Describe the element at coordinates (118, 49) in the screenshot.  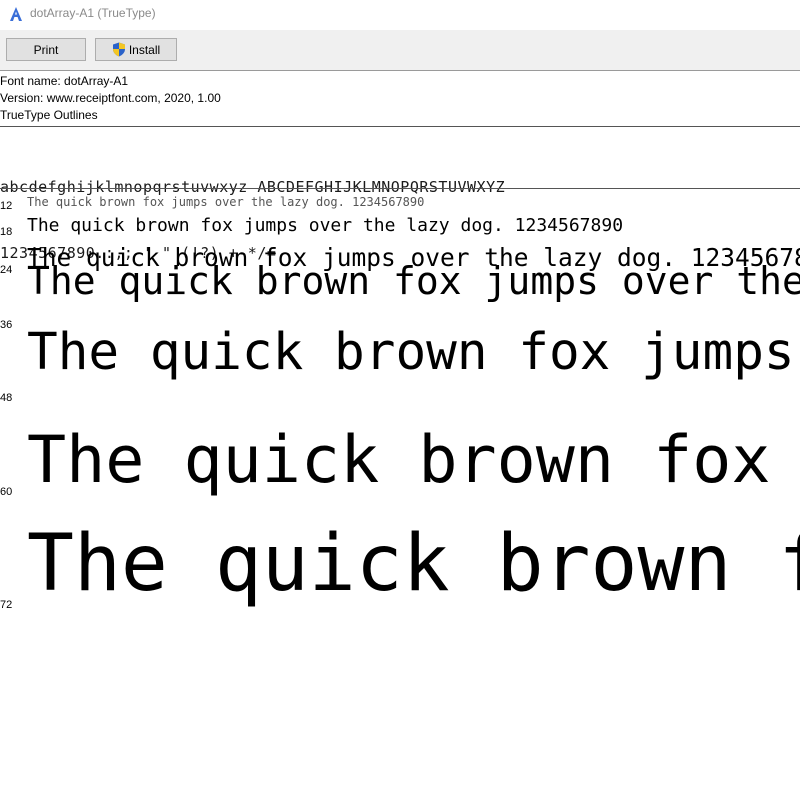
I see `uac-shield-icon` at that location.